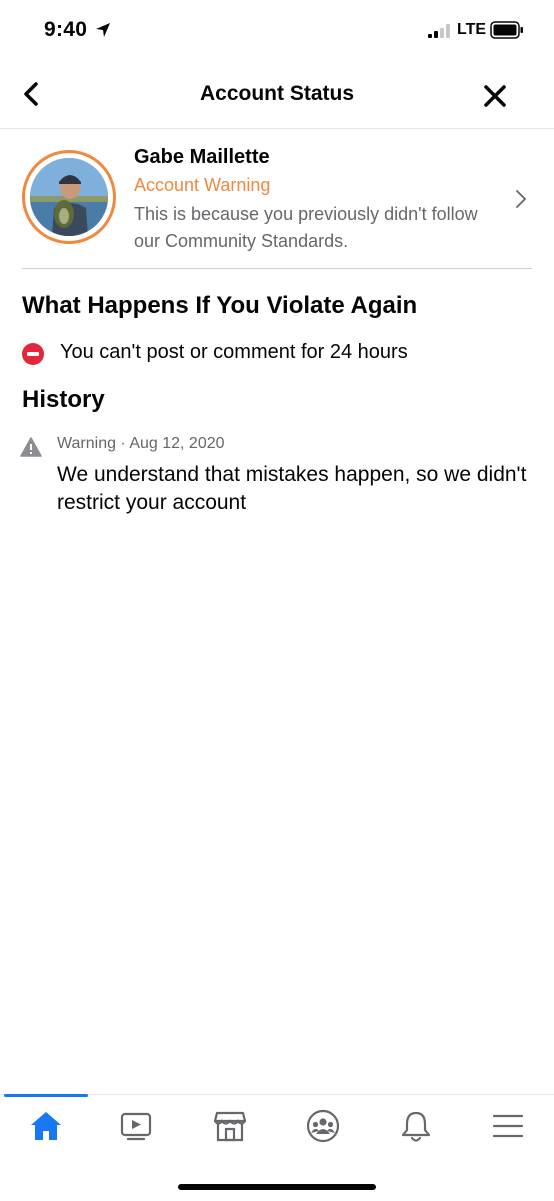  I want to click on no-entry-icon, so click(33, 354).